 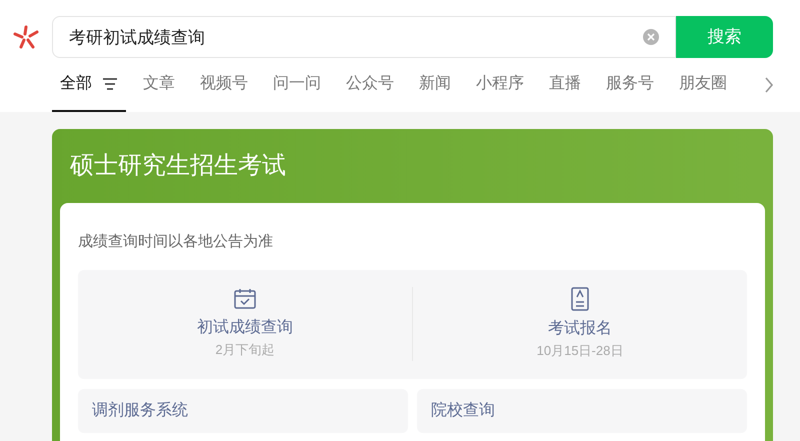 I want to click on tab: 服务号, so click(x=630, y=85).